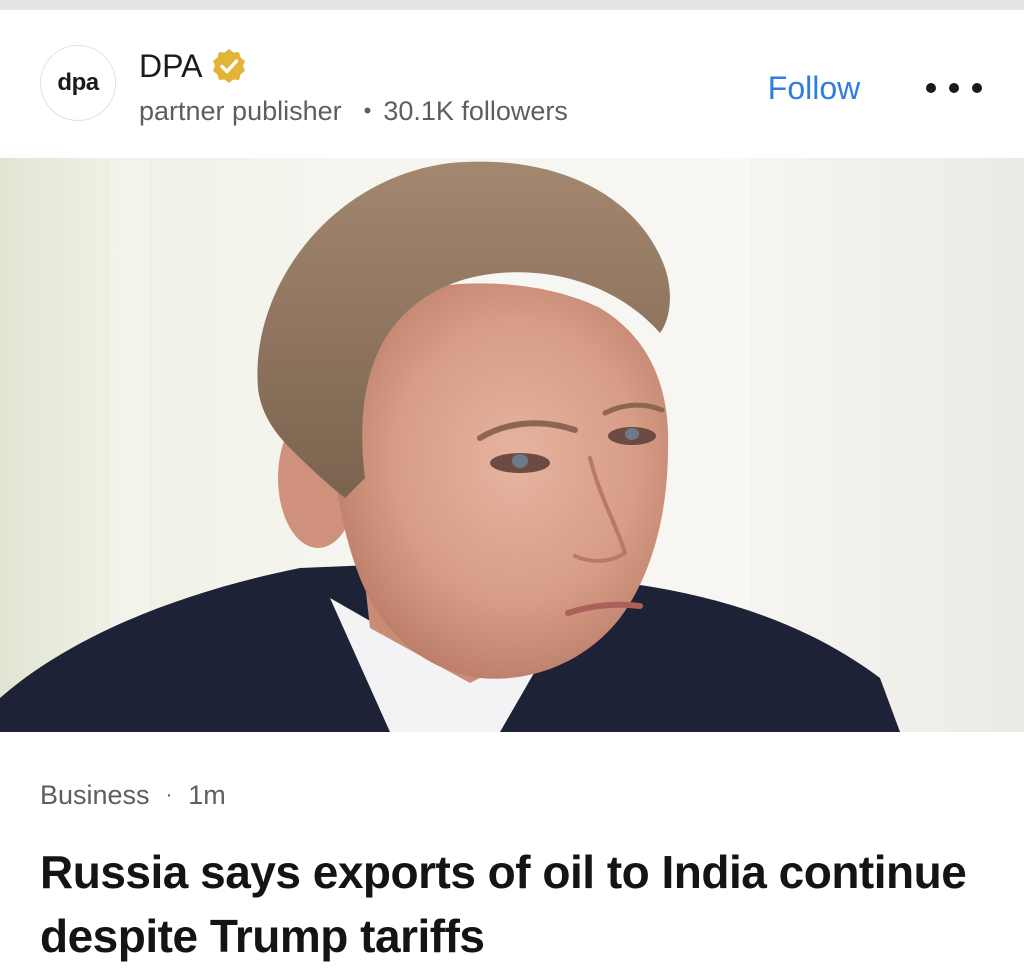 The height and width of the screenshot is (969, 1024). I want to click on publisher-logo-text: dpa, so click(78, 82).